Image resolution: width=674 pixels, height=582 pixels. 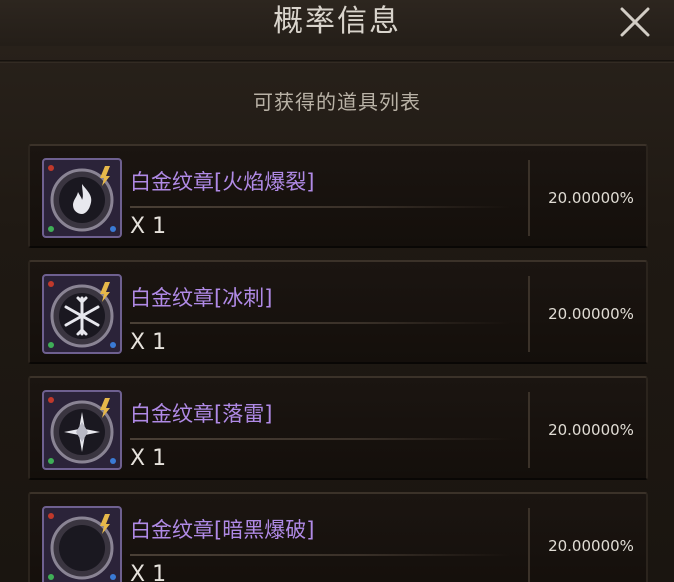 What do you see at coordinates (201, 414) in the screenshot?
I see `item-name: 白金纹章[落雷]` at bounding box center [201, 414].